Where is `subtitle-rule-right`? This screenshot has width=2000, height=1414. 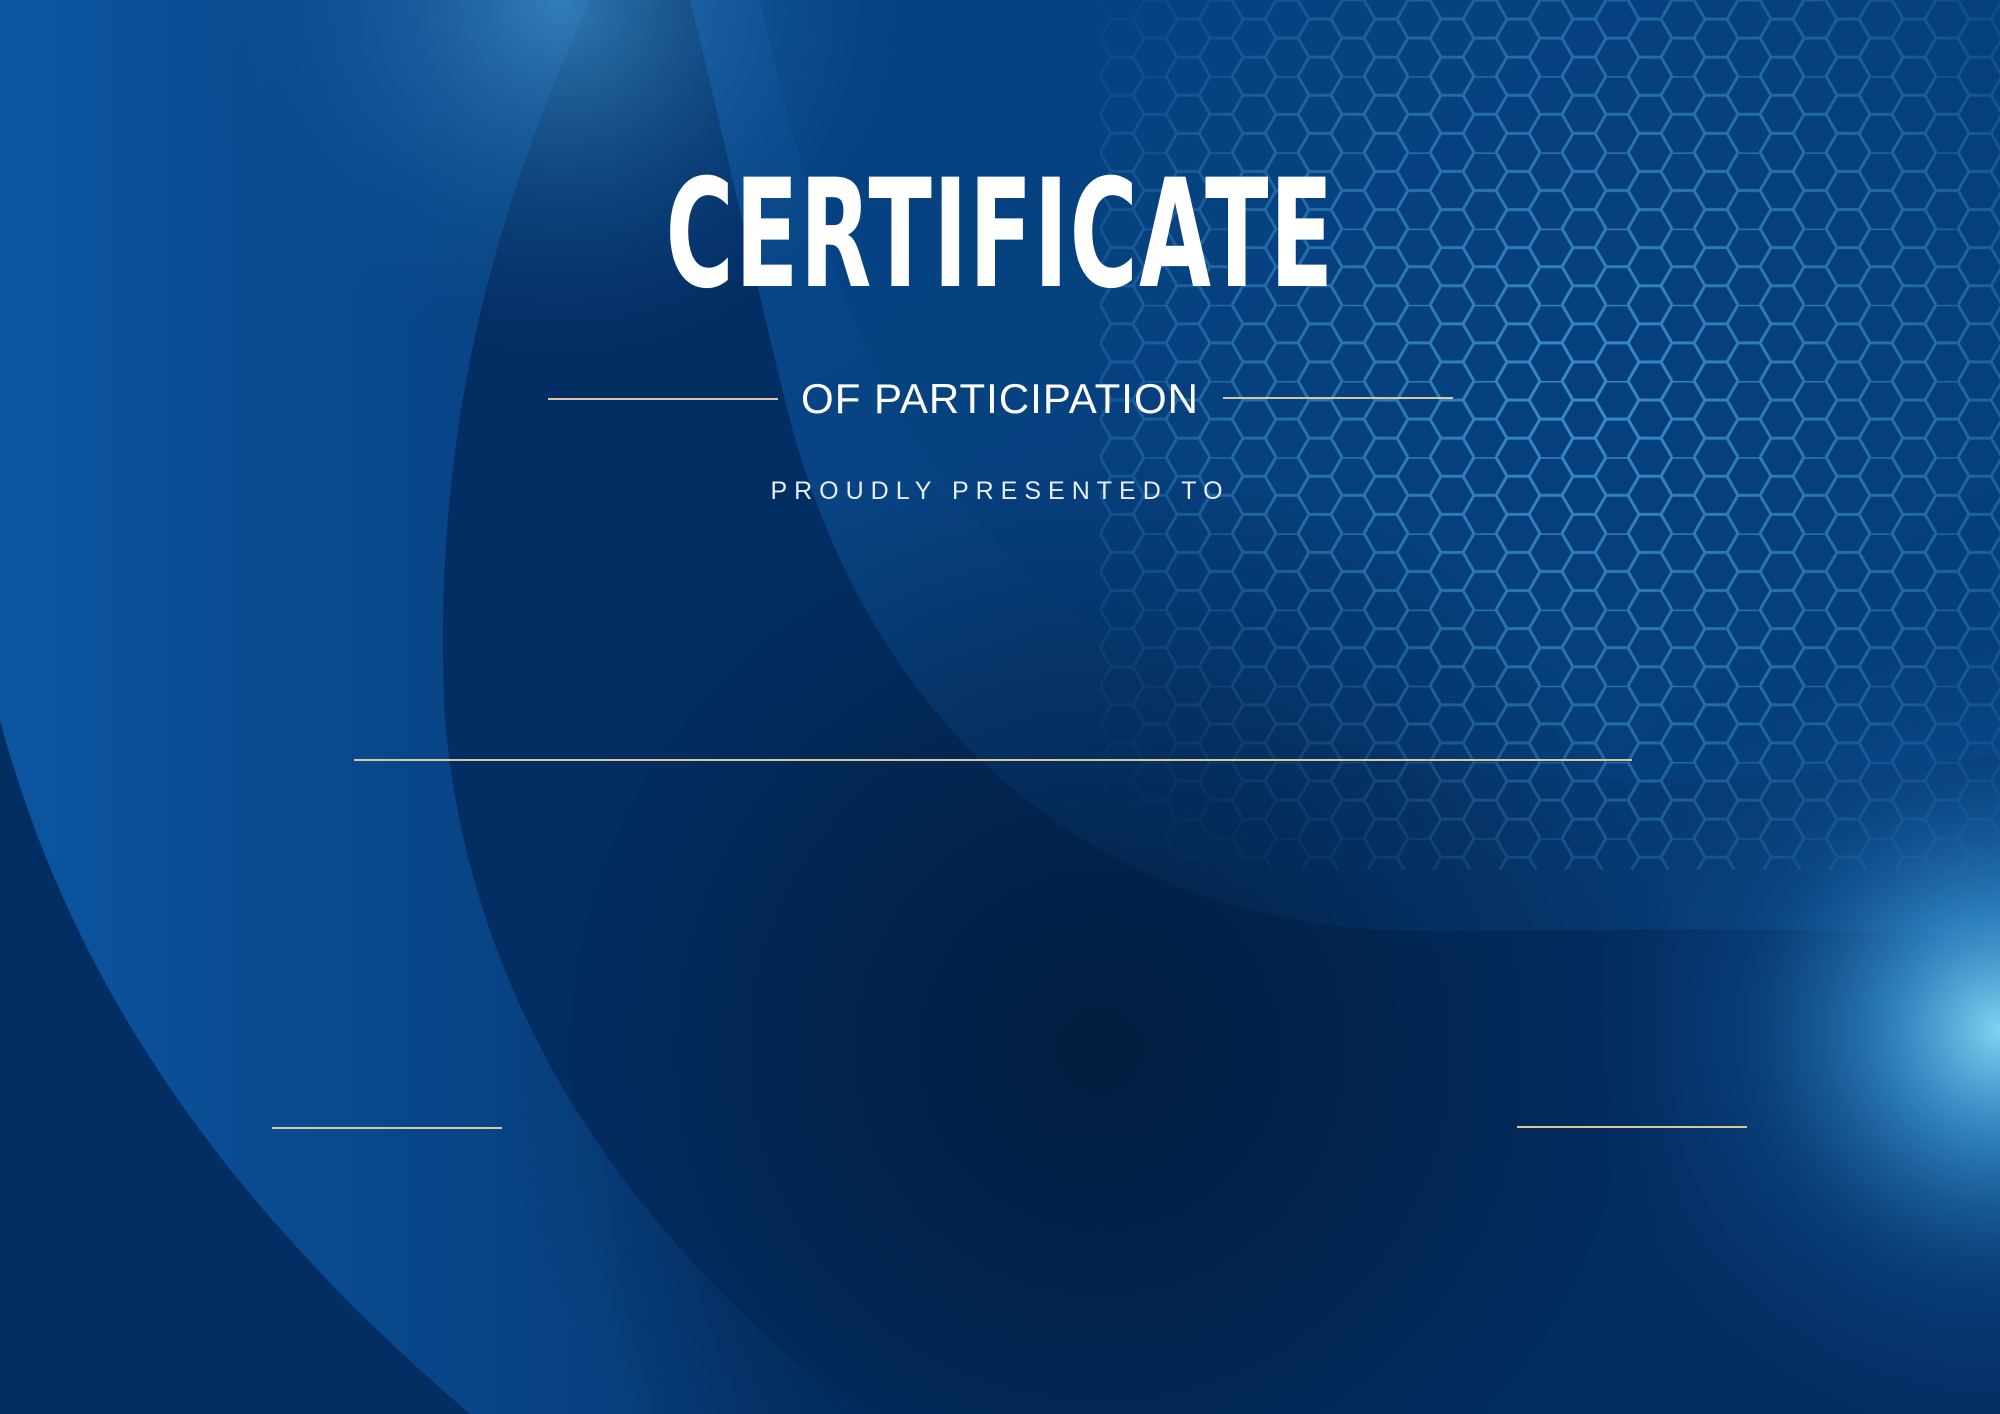 subtitle-rule-right is located at coordinates (1338, 398).